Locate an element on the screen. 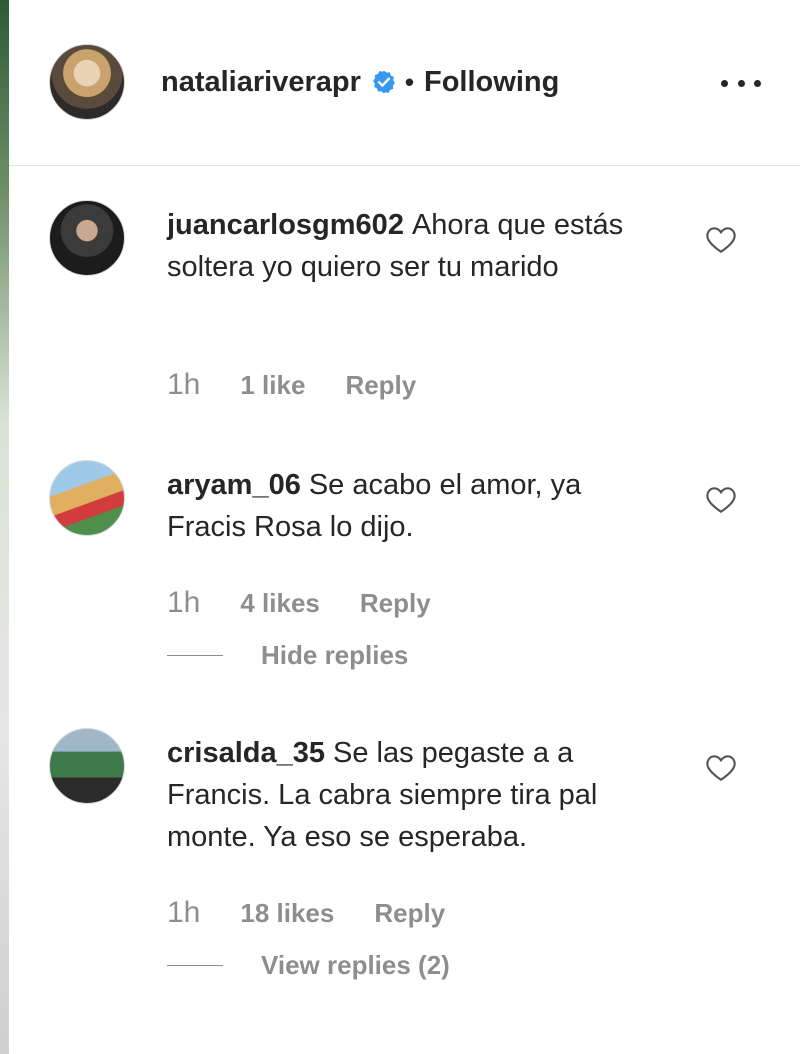 Image resolution: width=800 pixels, height=1054 pixels. commenter-username: juancarlosgm602 is located at coordinates (285, 225).